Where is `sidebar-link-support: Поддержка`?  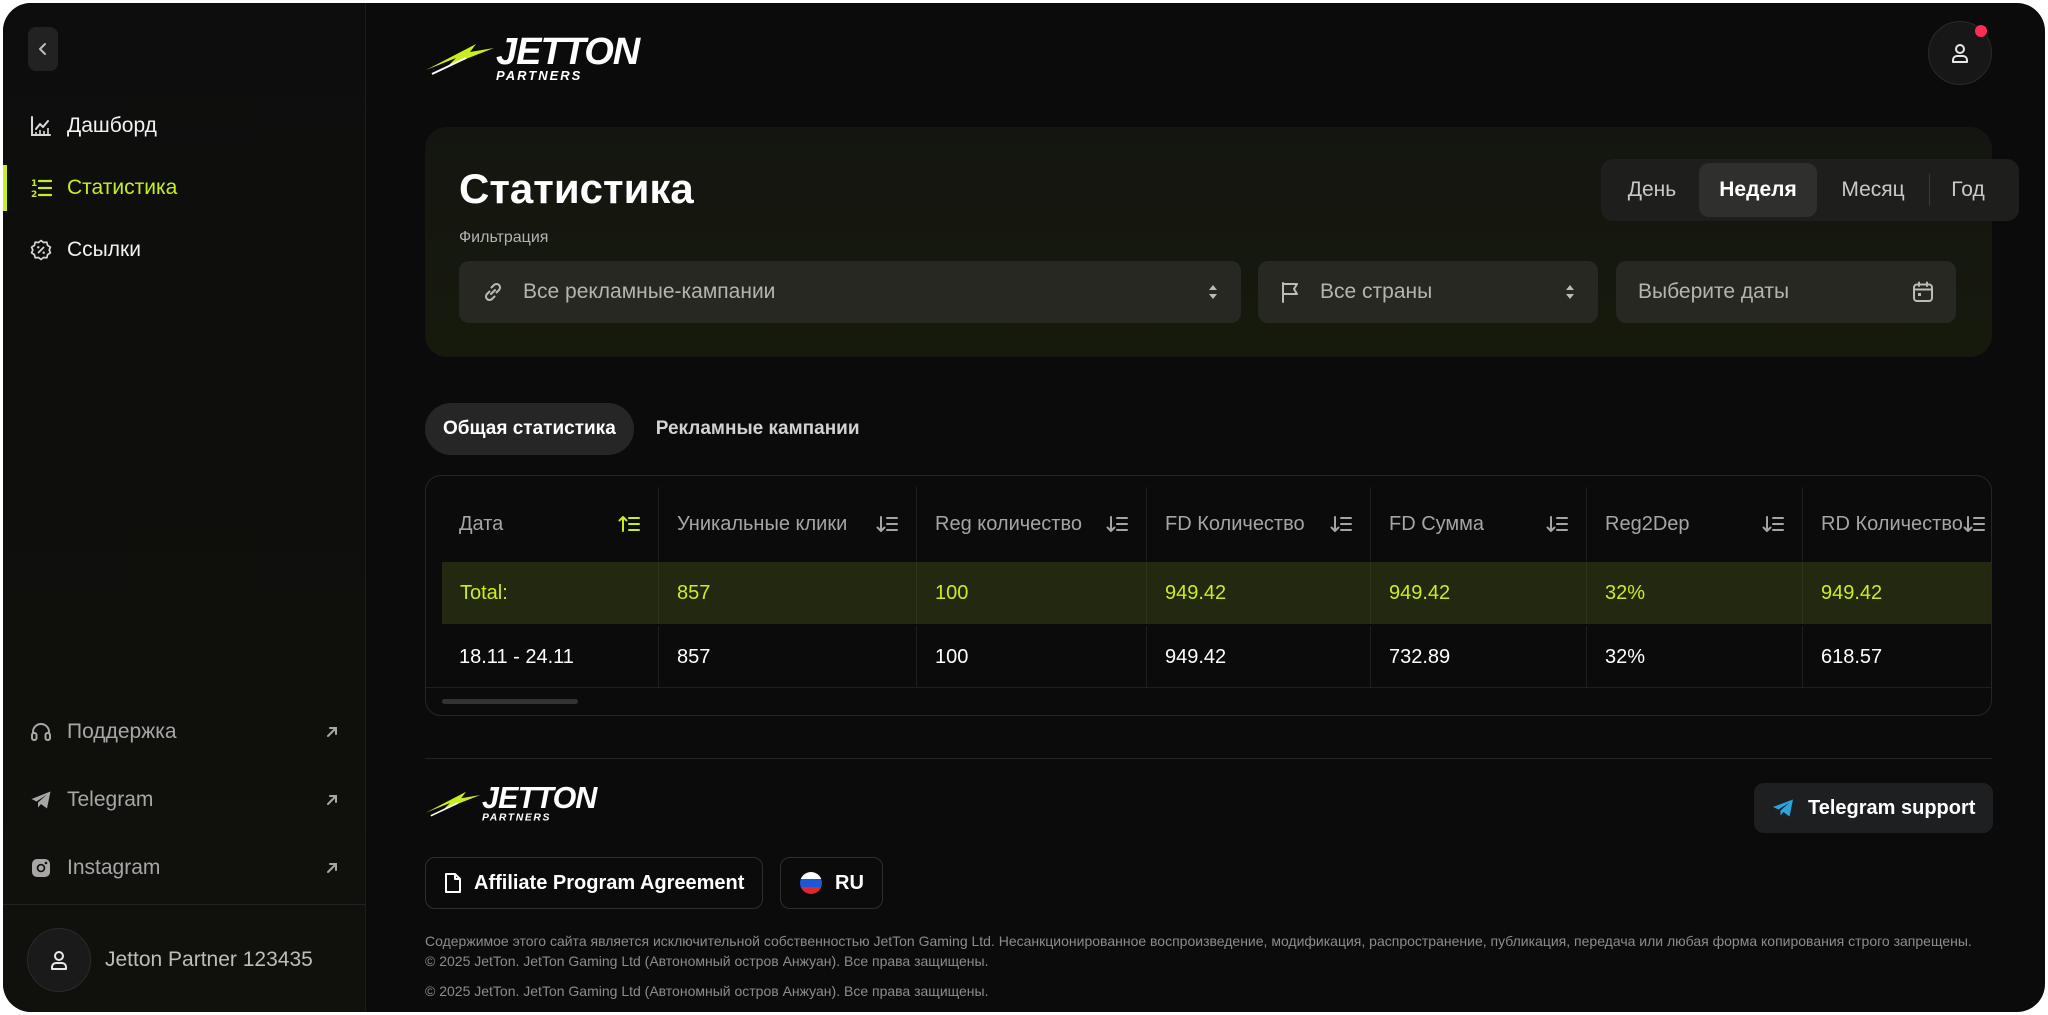
sidebar-link-support: Поддержка is located at coordinates (184, 732).